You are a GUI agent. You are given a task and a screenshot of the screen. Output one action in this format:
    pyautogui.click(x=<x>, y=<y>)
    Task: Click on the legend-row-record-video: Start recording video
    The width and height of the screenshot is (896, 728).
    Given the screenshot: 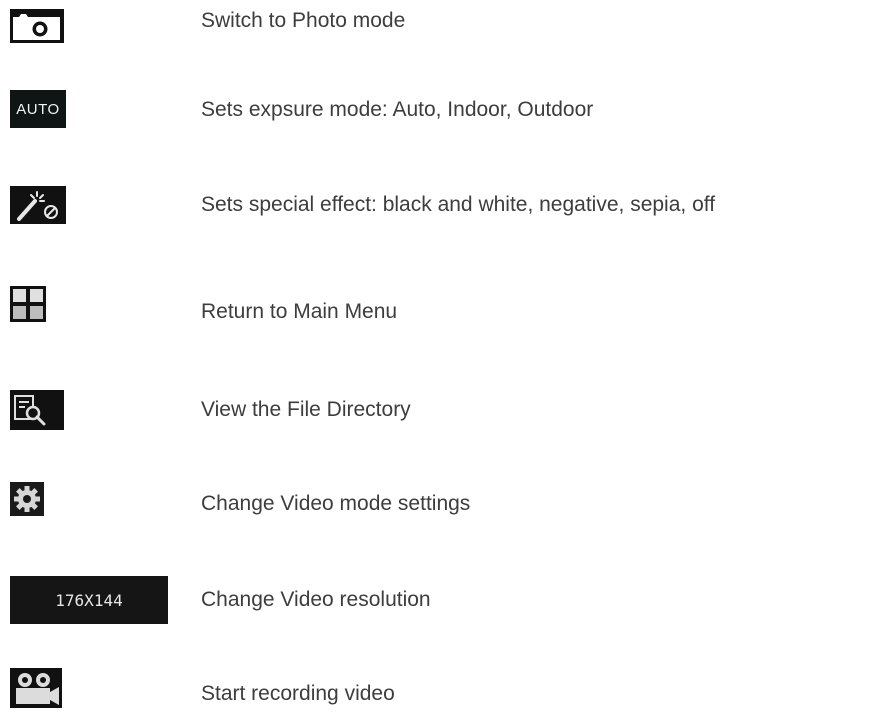 What is the action you would take?
    pyautogui.click(x=448, y=698)
    